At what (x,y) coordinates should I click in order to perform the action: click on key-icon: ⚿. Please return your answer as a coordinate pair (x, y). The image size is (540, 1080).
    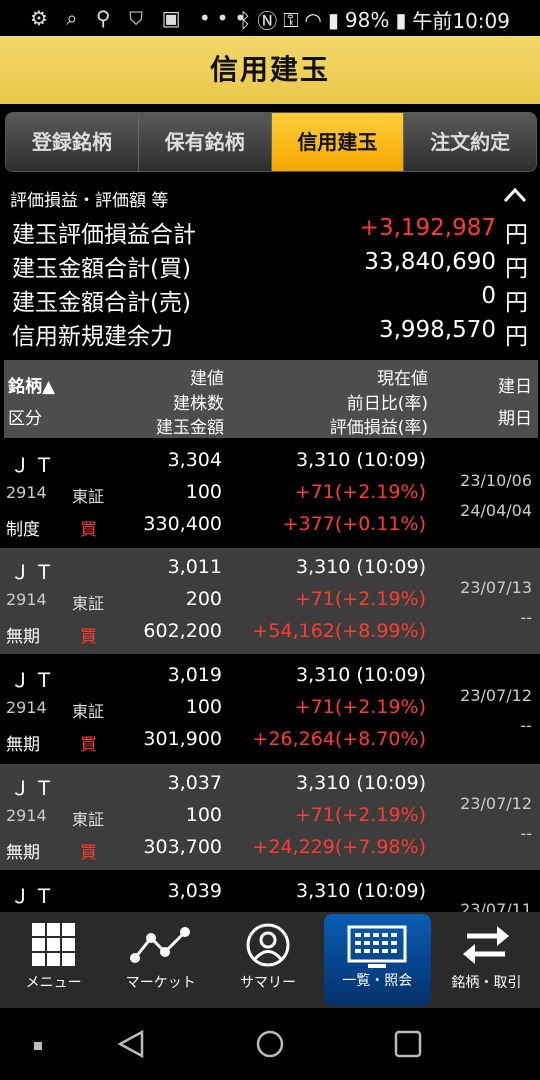
    Looking at the image, I should click on (291, 19).